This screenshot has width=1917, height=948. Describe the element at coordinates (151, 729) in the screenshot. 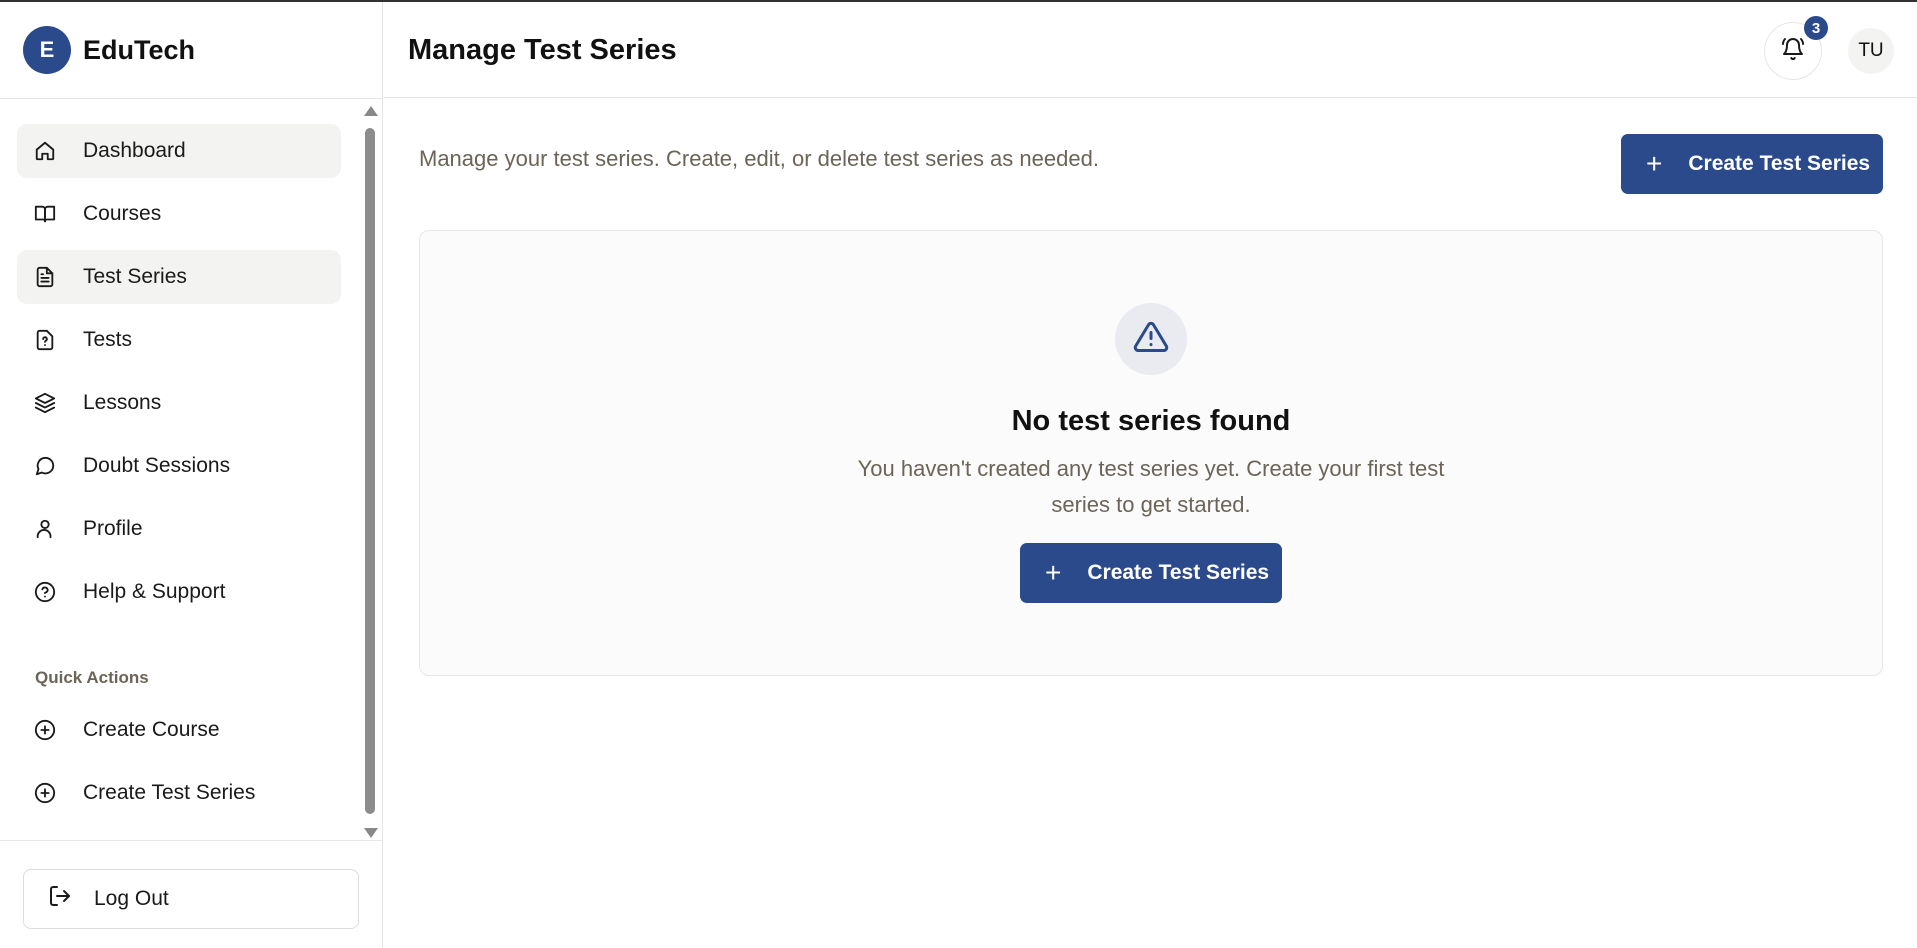

I see `quick-action-label: Create Course` at that location.